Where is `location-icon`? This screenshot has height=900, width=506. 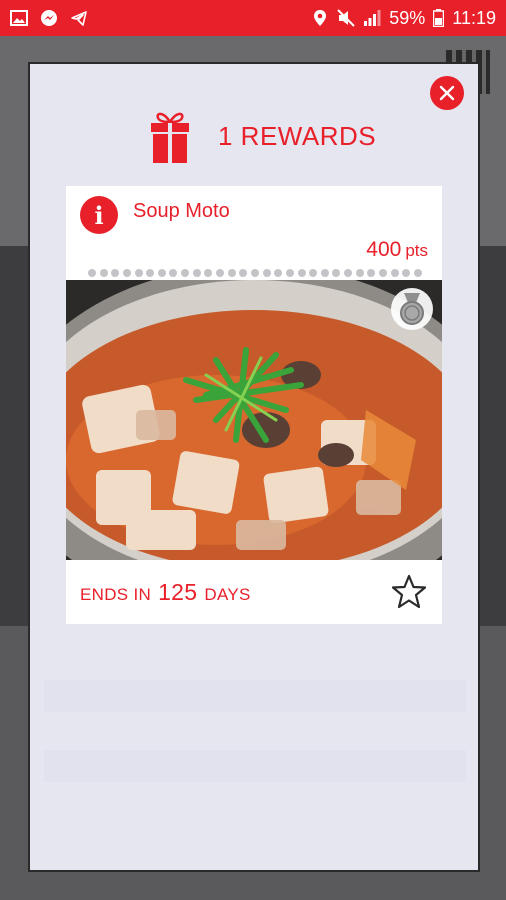
location-icon is located at coordinates (320, 18).